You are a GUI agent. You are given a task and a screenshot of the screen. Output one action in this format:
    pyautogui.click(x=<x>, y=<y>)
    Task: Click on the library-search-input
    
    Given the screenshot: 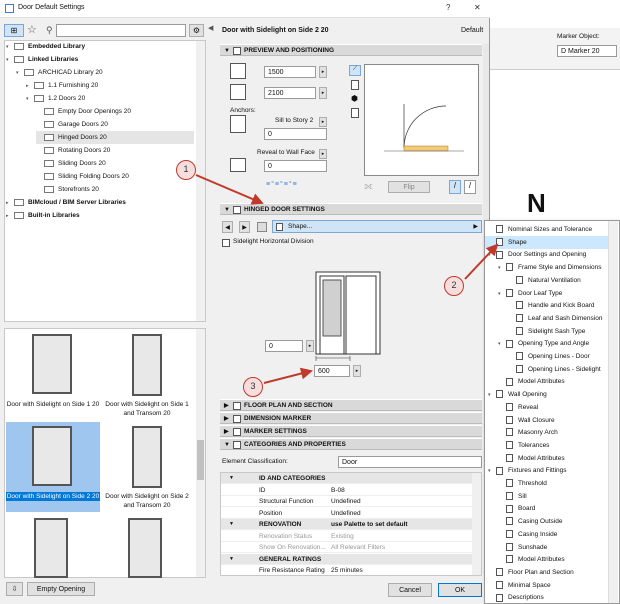 What is the action you would take?
    pyautogui.click(x=121, y=30)
    